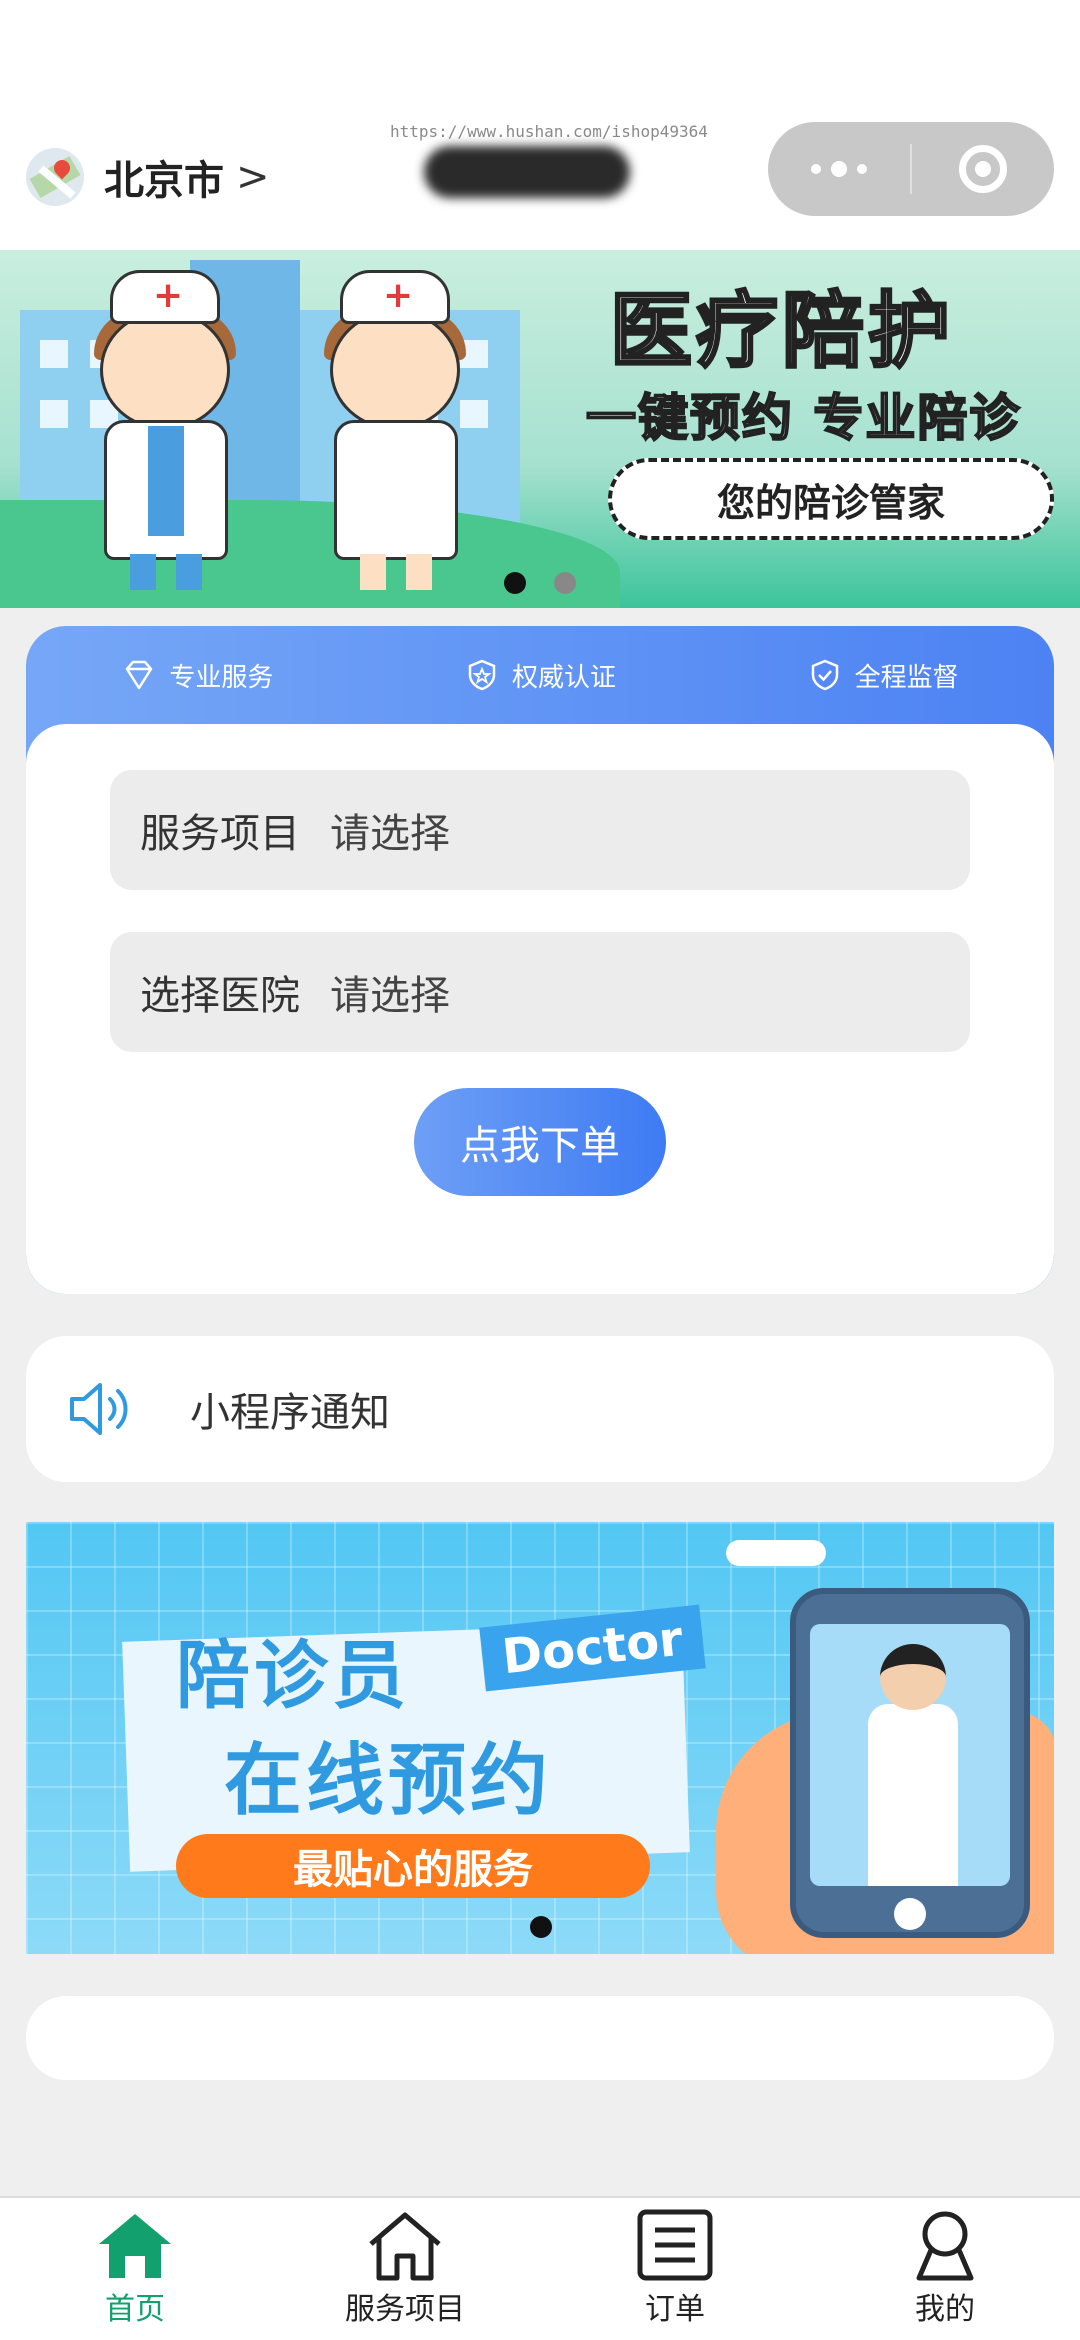  What do you see at coordinates (388, 1781) in the screenshot?
I see `promo-title-line2: 在线预约` at bounding box center [388, 1781].